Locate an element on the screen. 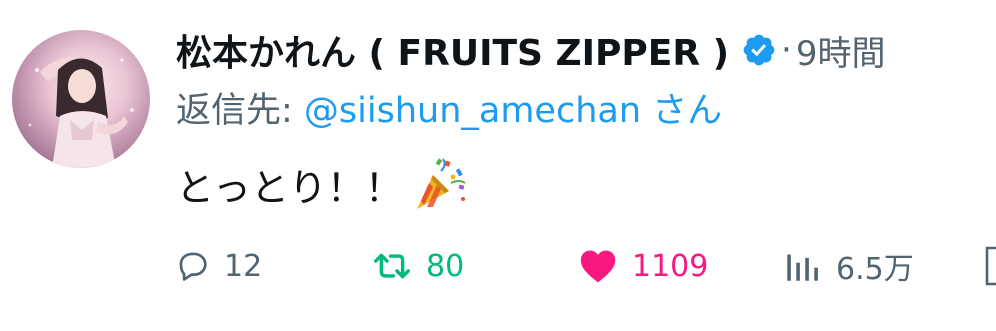 The height and width of the screenshot is (331, 996). share-icon is located at coordinates (990, 266).